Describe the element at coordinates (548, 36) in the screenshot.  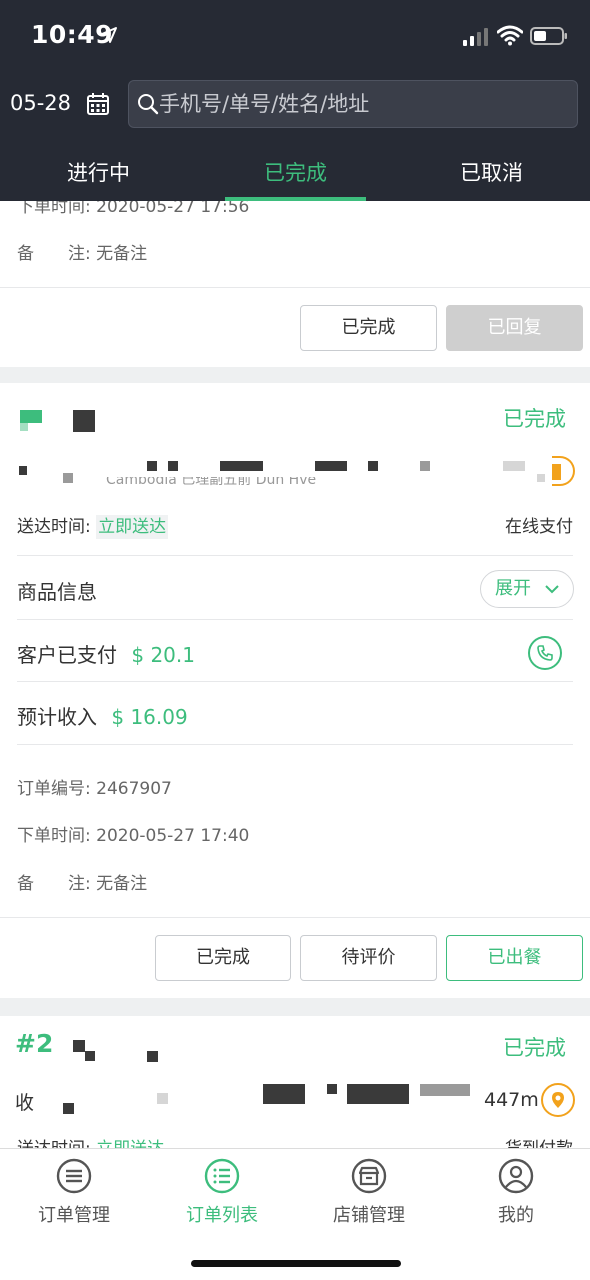
I see `battery-icon` at that location.